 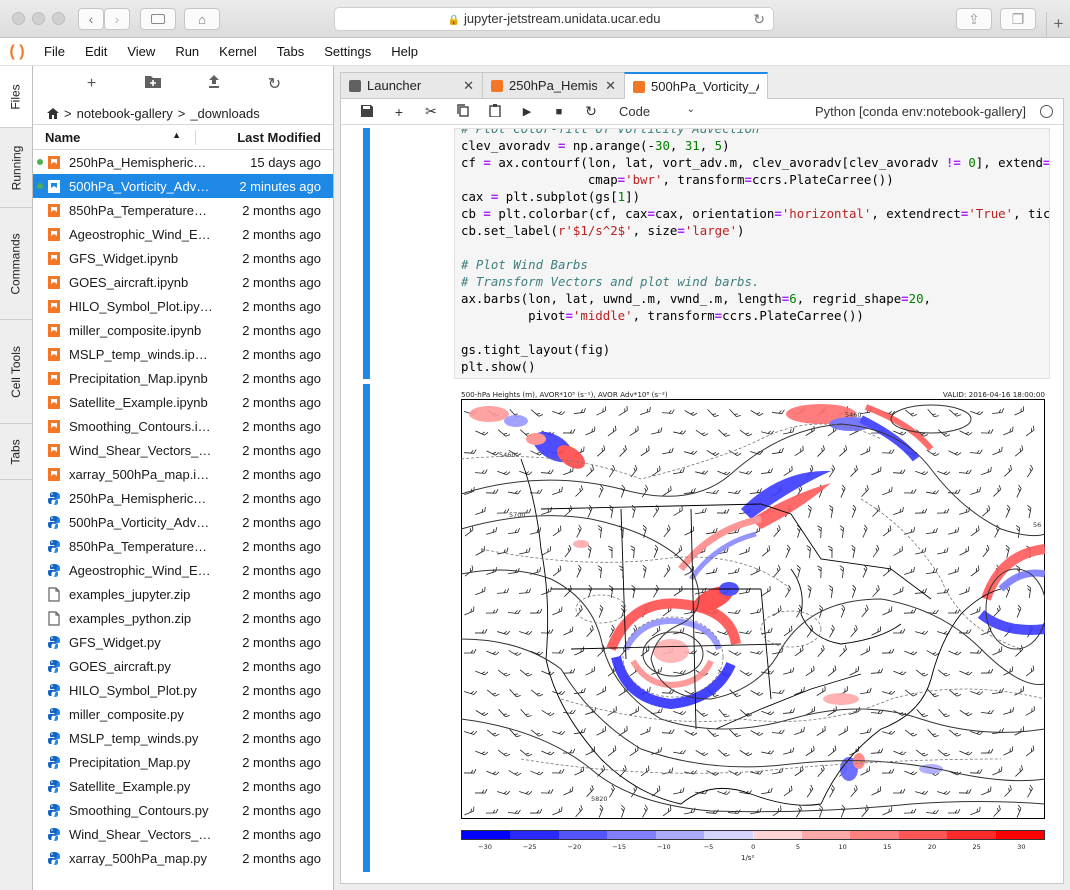 What do you see at coordinates (553, 85) in the screenshot?
I see `tab-250hpa-notebook: 250hPa_Hemispheric_Plot.ipynb ✕` at bounding box center [553, 85].